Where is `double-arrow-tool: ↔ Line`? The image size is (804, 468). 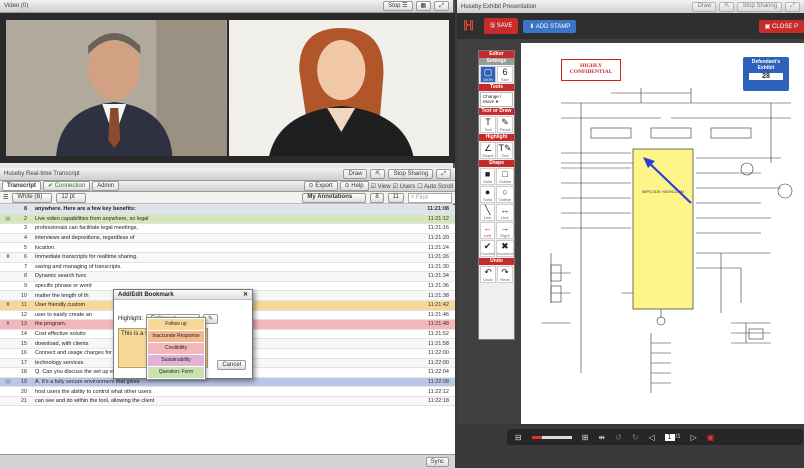
double-arrow-tool: ↔ Line is located at coordinates (505, 212).